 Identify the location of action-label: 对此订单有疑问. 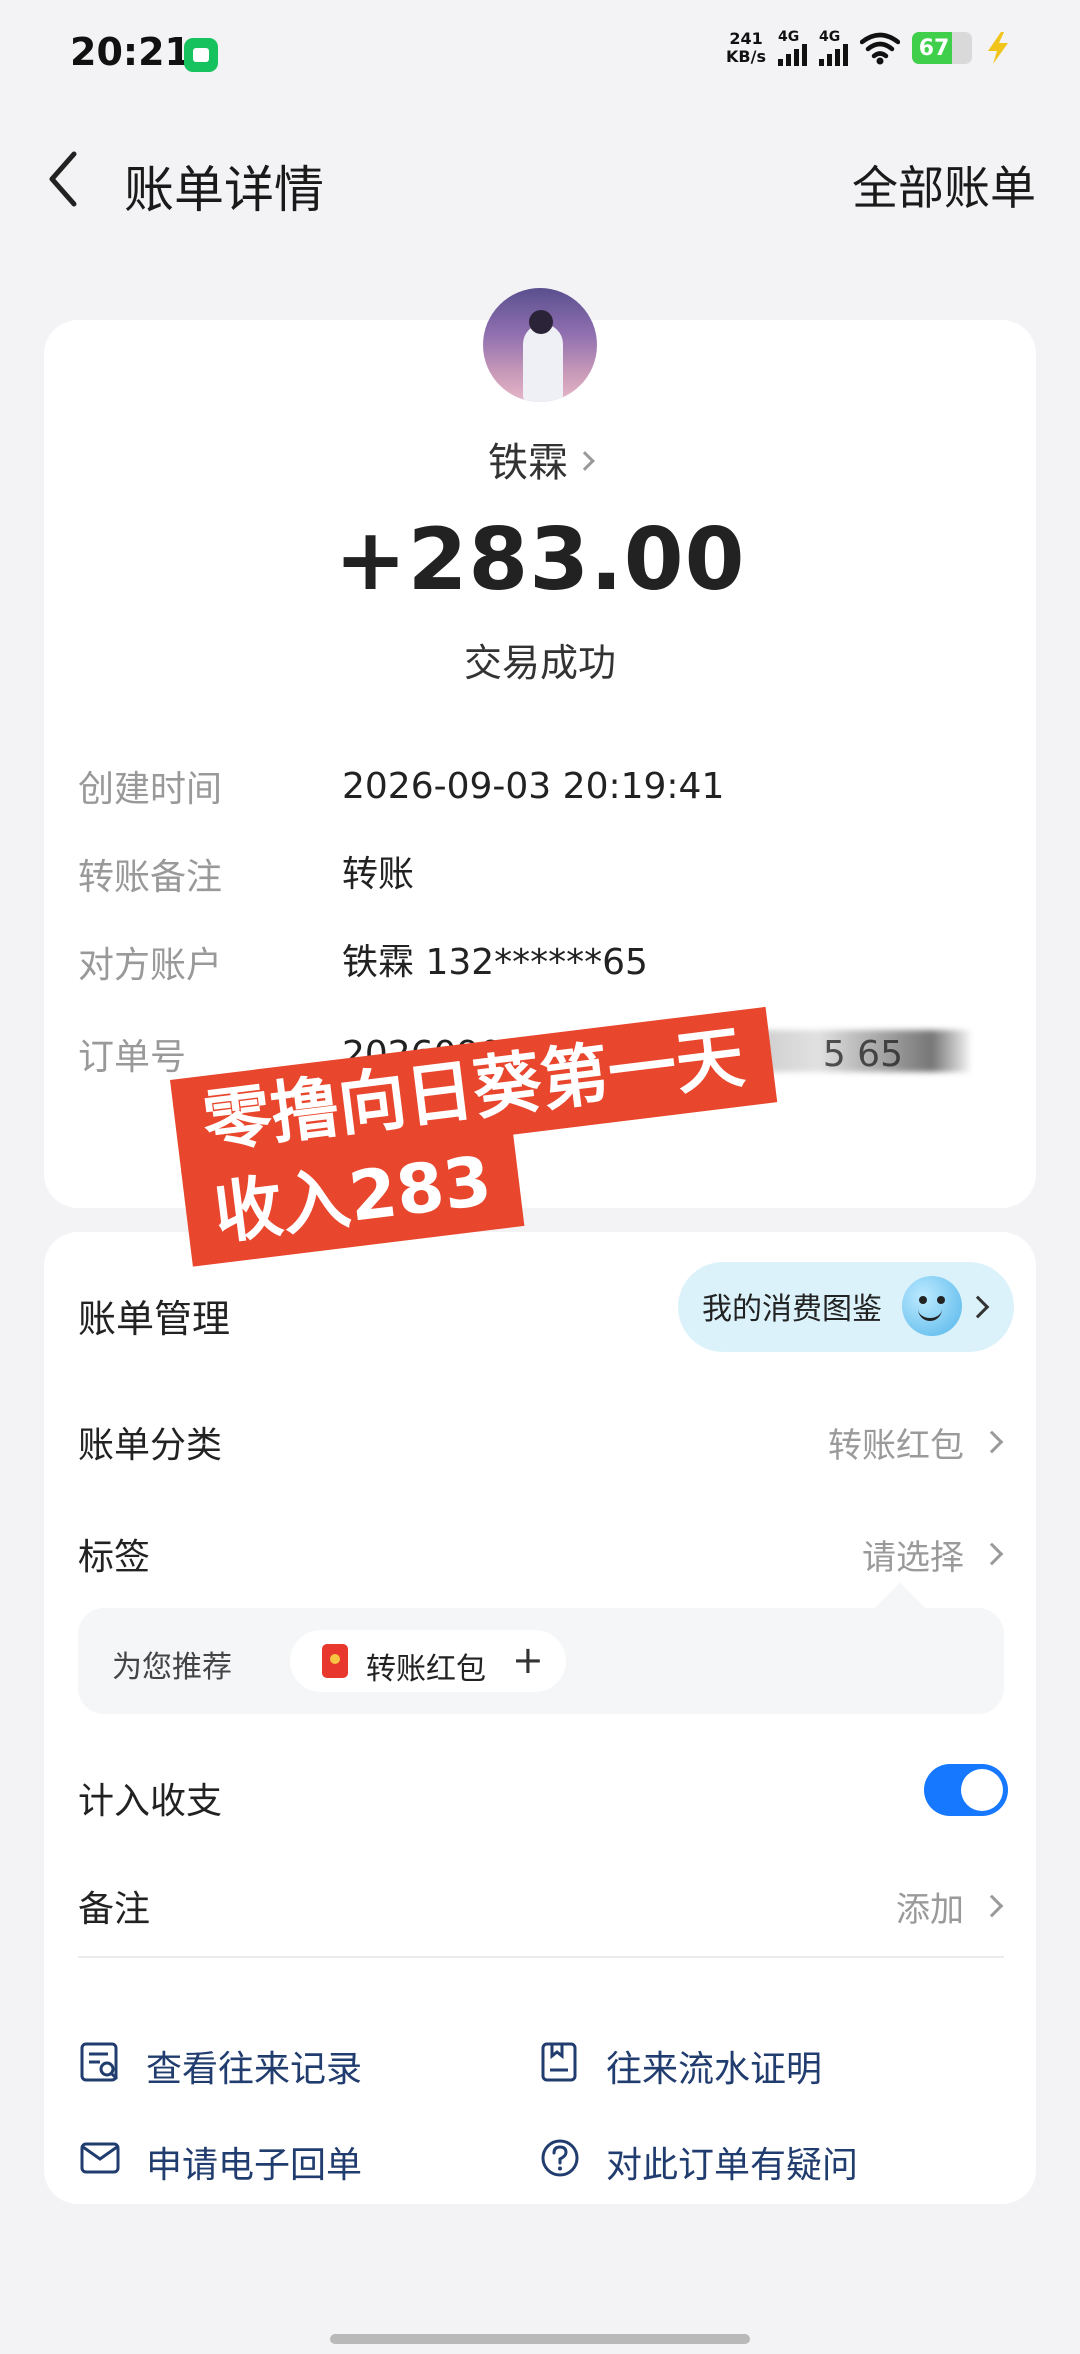
(732, 2165).